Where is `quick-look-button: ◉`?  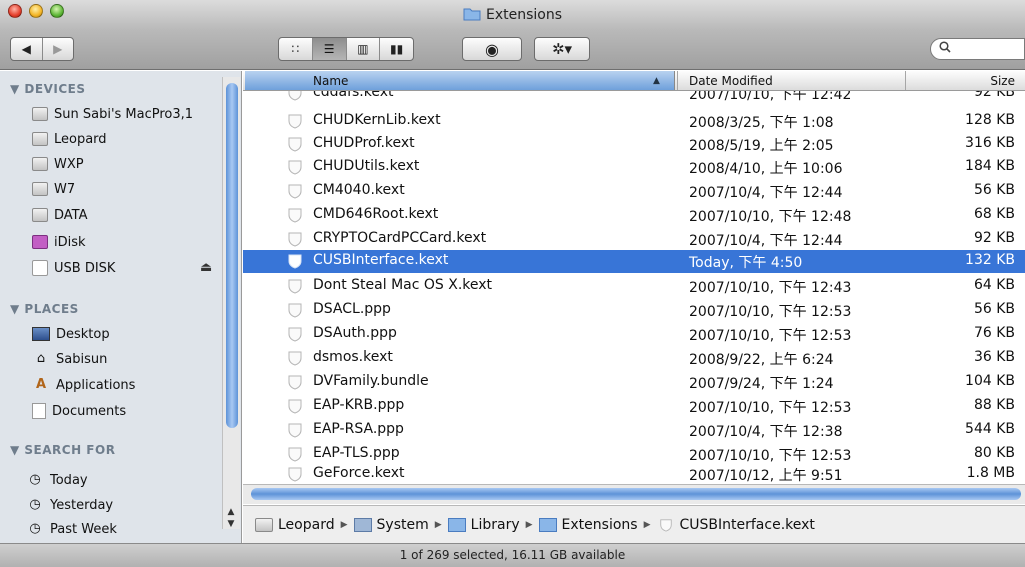
quick-look-button: ◉ is located at coordinates (492, 49).